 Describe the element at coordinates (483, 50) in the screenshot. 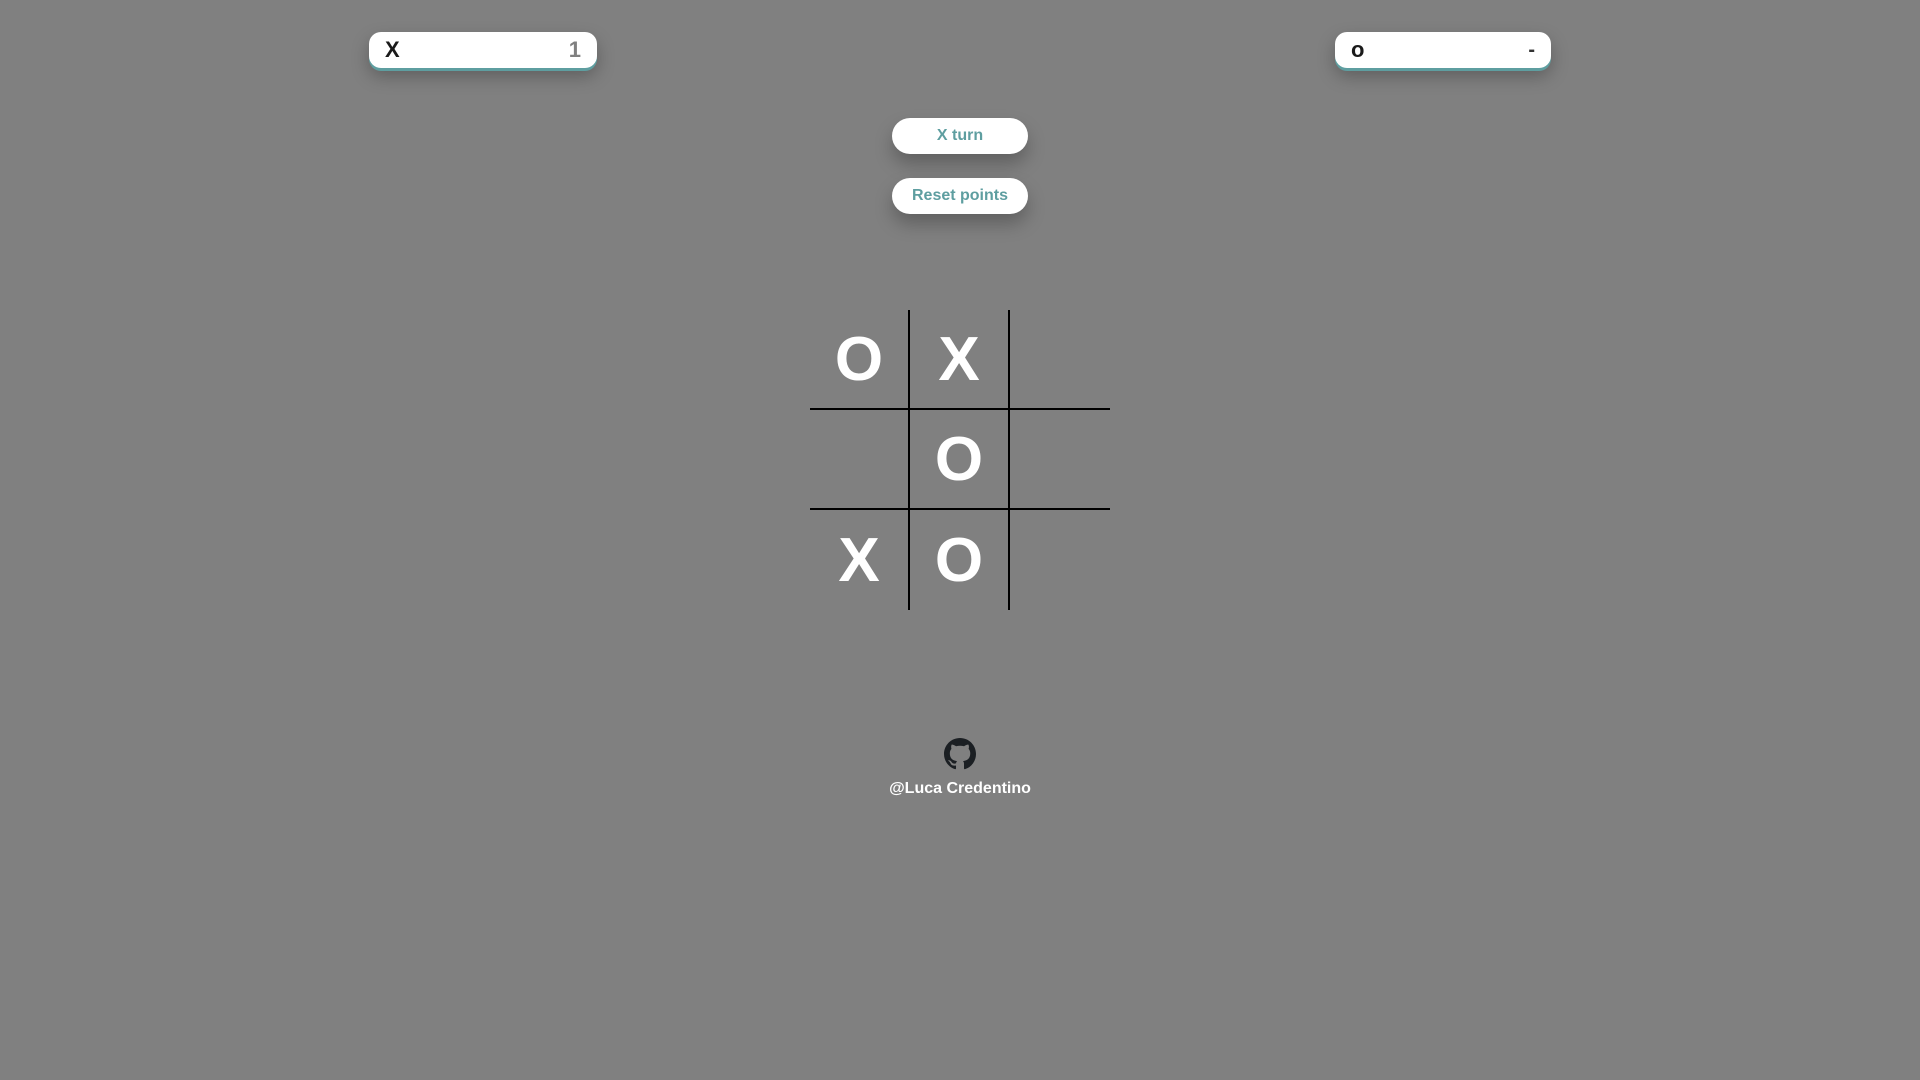

I see `score-card-x: X 1` at that location.